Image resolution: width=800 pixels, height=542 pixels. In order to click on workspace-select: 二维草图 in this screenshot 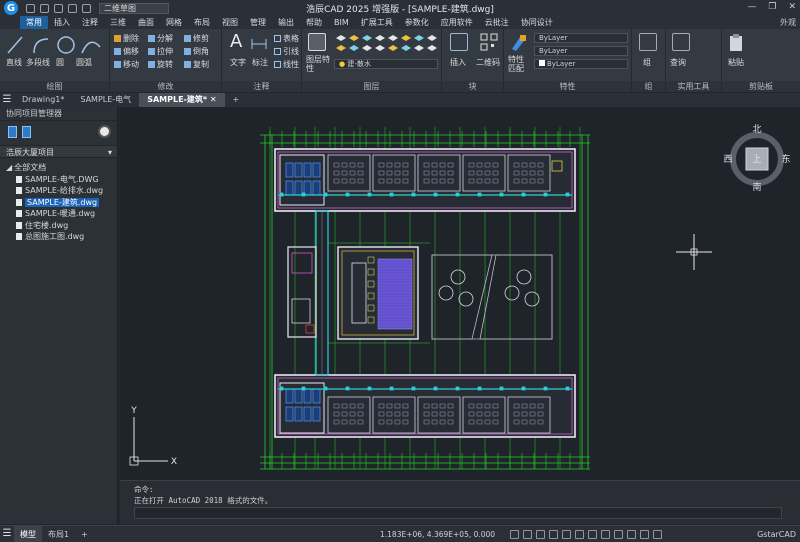, I will do `click(134, 8)`.